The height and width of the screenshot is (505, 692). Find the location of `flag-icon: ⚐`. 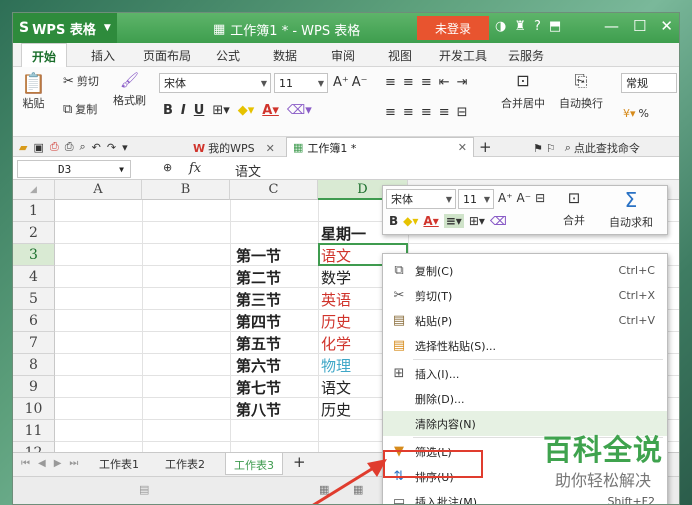

flag-icon: ⚐ is located at coordinates (551, 148).